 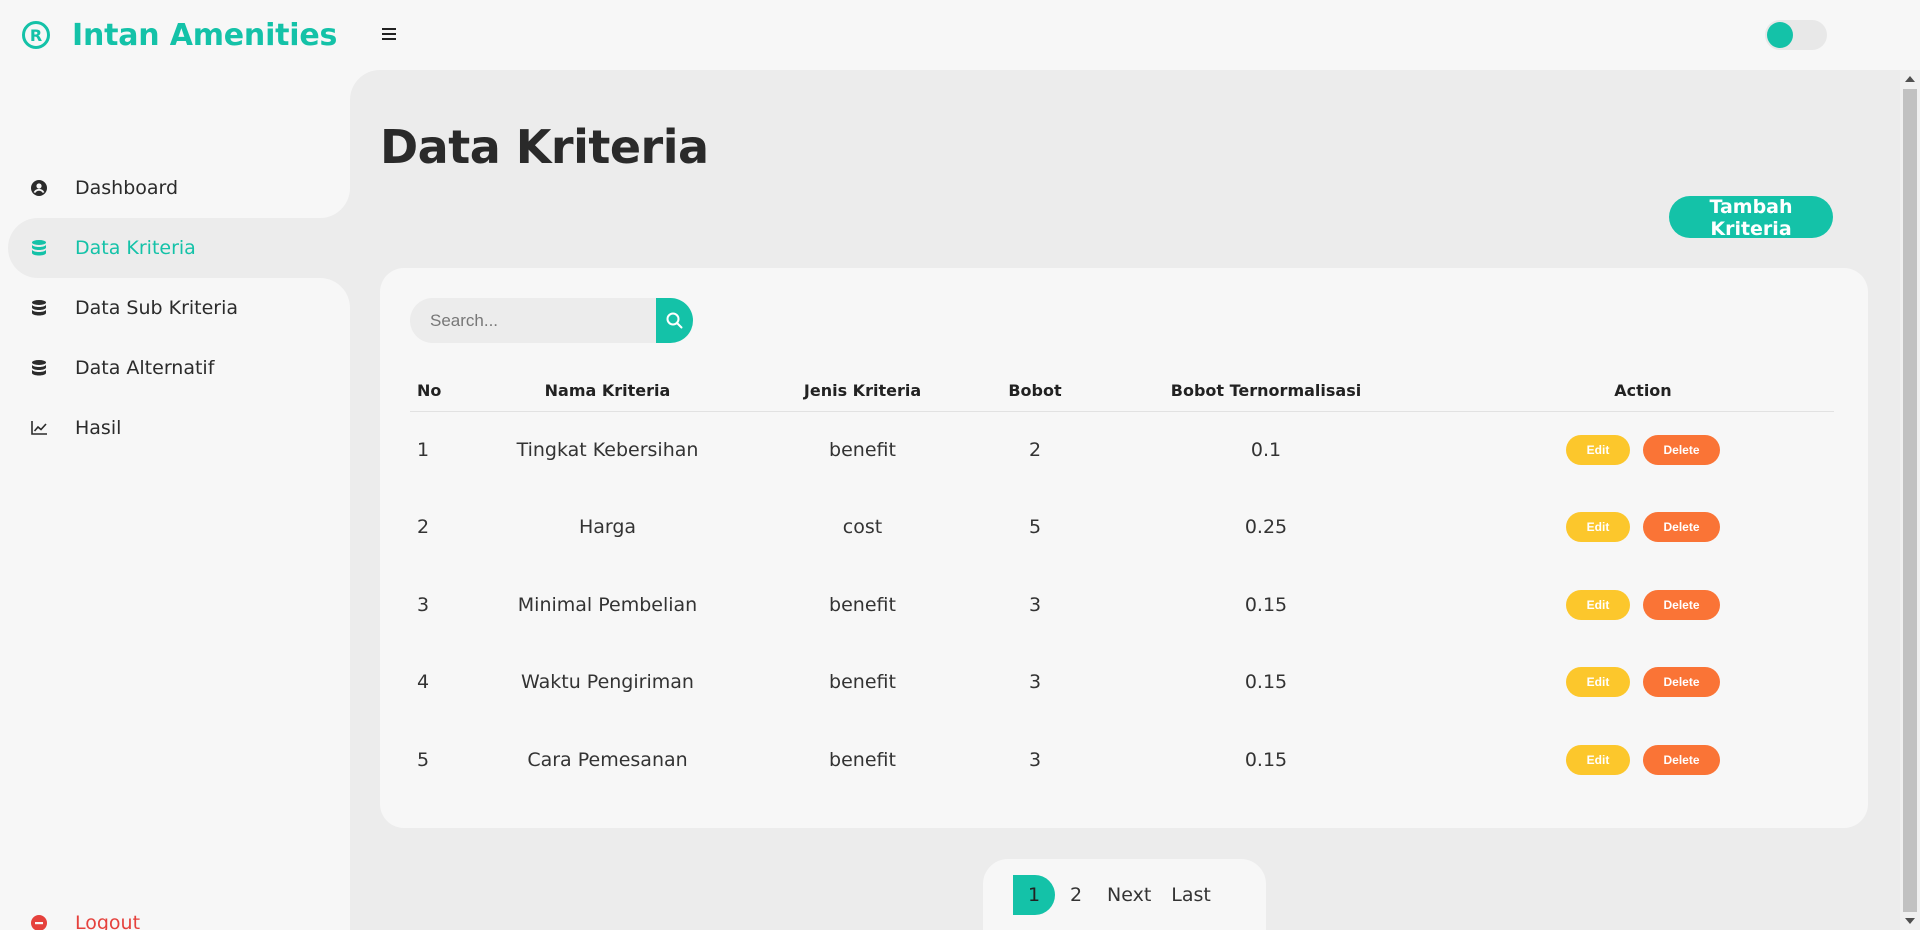 I want to click on header-bobot-ternormalisasi: Bobot Ternormalisasi, so click(x=1266, y=391).